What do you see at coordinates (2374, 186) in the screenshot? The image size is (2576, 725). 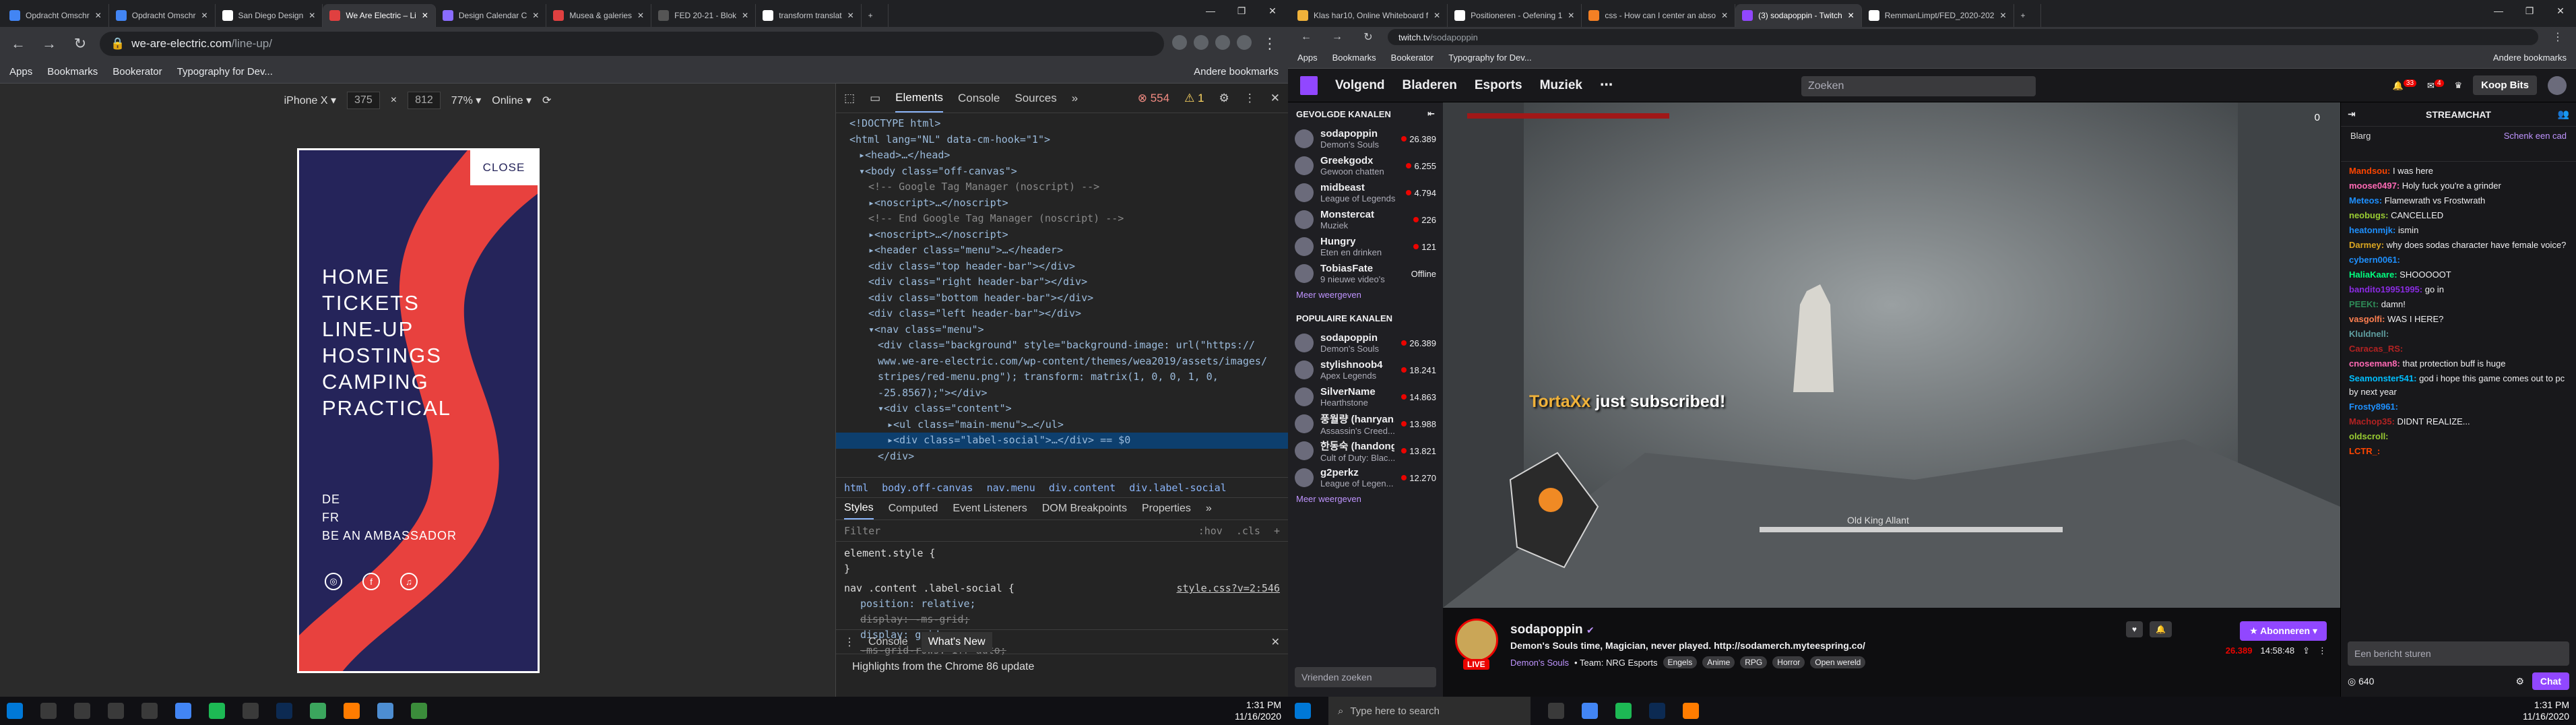 I see `chat-username: moose0497:` at bounding box center [2374, 186].